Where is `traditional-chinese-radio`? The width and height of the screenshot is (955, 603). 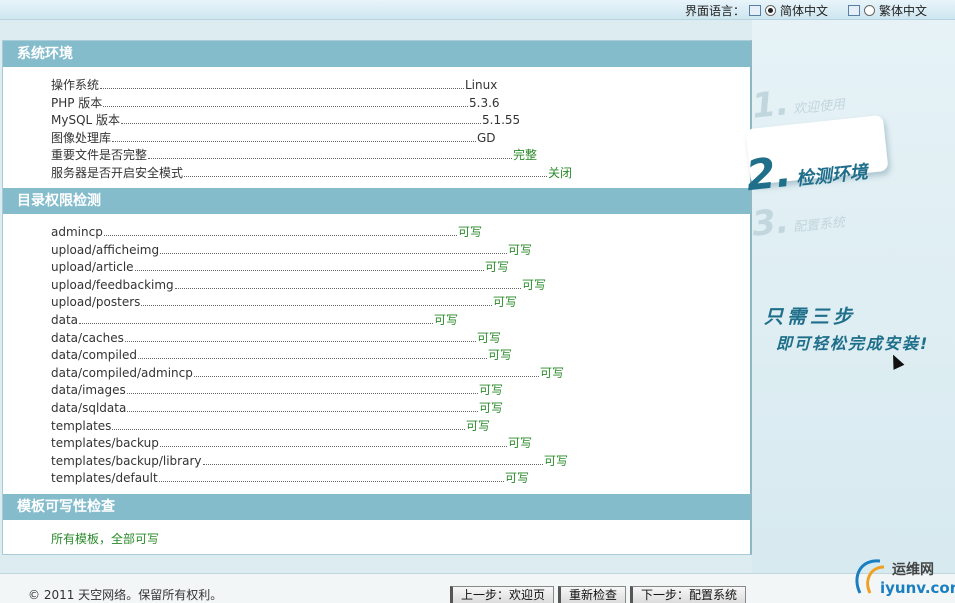 traditional-chinese-radio is located at coordinates (869, 10).